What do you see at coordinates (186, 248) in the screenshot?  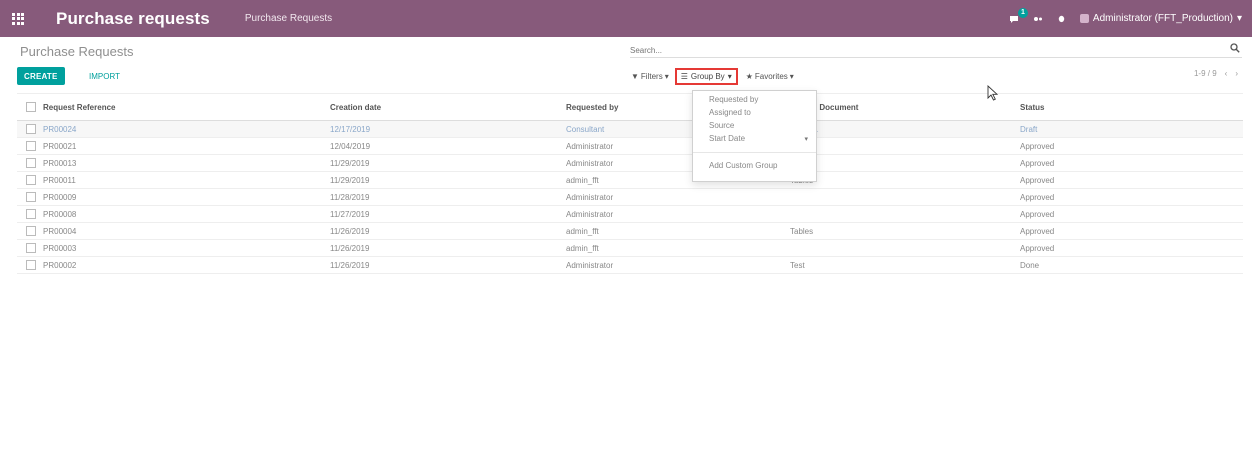 I see `cell-reference: PR00003` at bounding box center [186, 248].